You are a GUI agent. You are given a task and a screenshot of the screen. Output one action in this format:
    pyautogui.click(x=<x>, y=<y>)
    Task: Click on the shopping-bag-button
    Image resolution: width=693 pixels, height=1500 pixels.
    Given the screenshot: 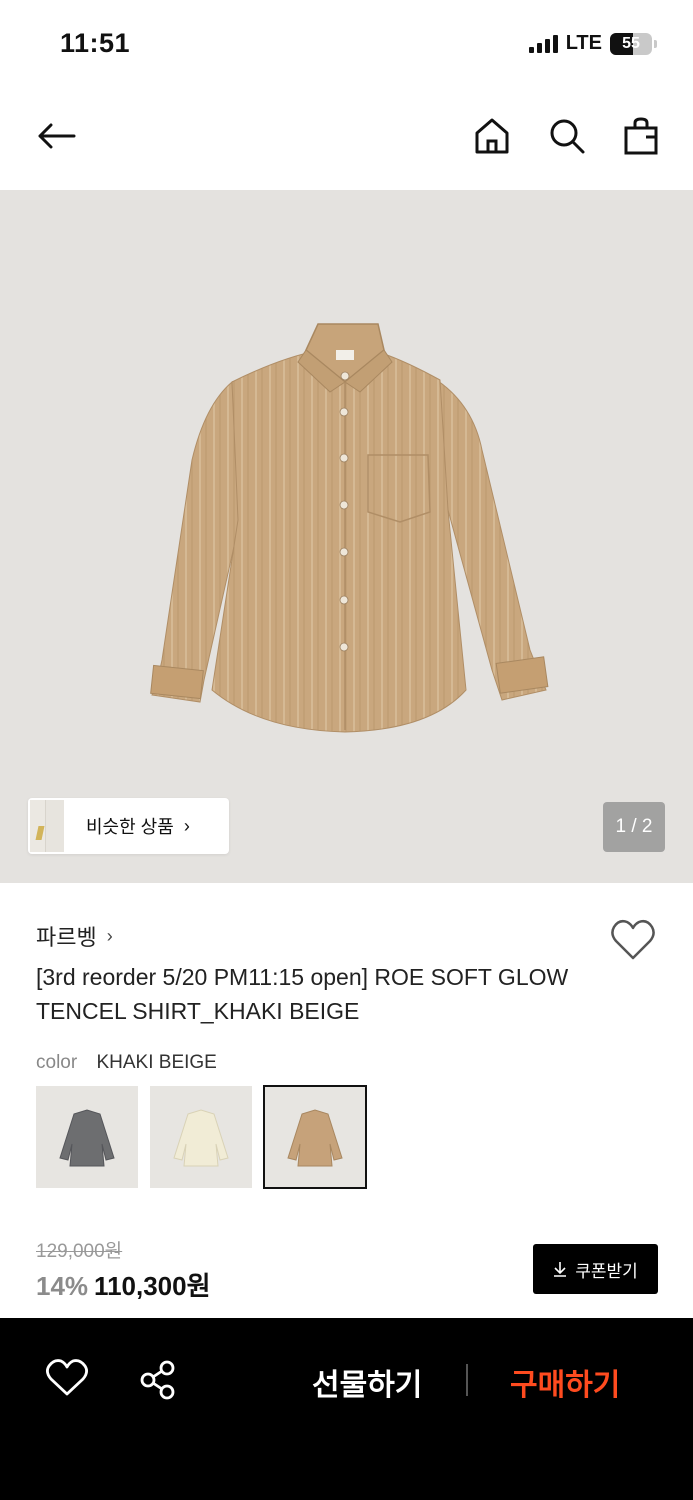 What is the action you would take?
    pyautogui.click(x=641, y=136)
    